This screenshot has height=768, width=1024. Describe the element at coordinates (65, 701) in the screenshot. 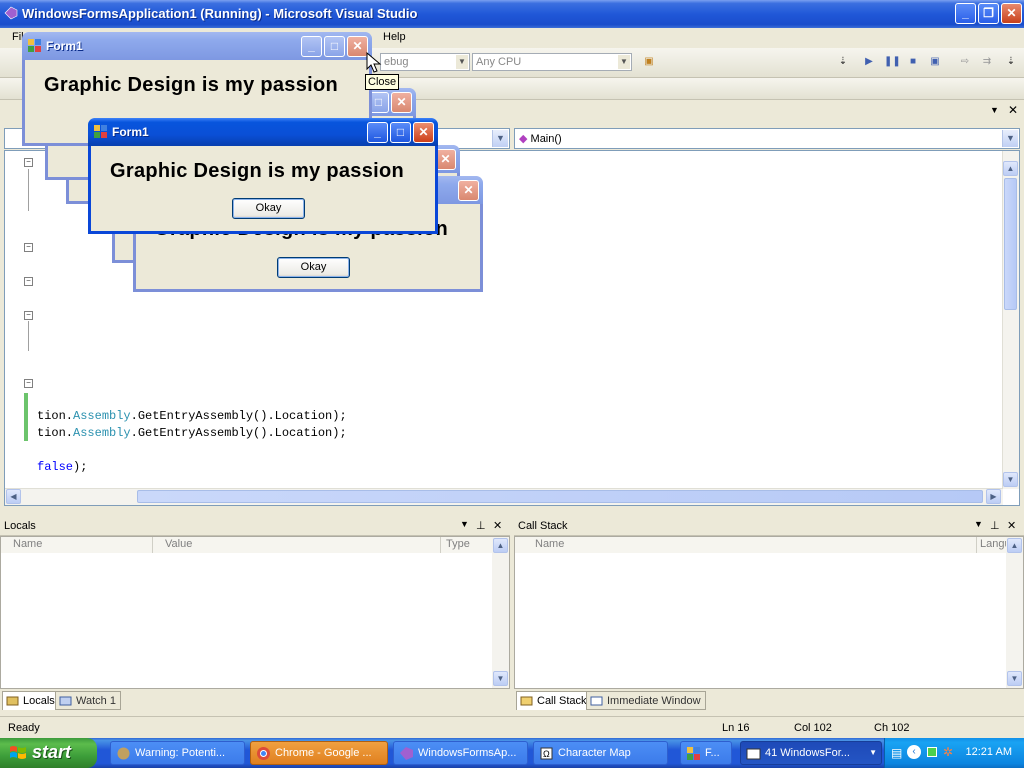

I see `watch-icon` at that location.